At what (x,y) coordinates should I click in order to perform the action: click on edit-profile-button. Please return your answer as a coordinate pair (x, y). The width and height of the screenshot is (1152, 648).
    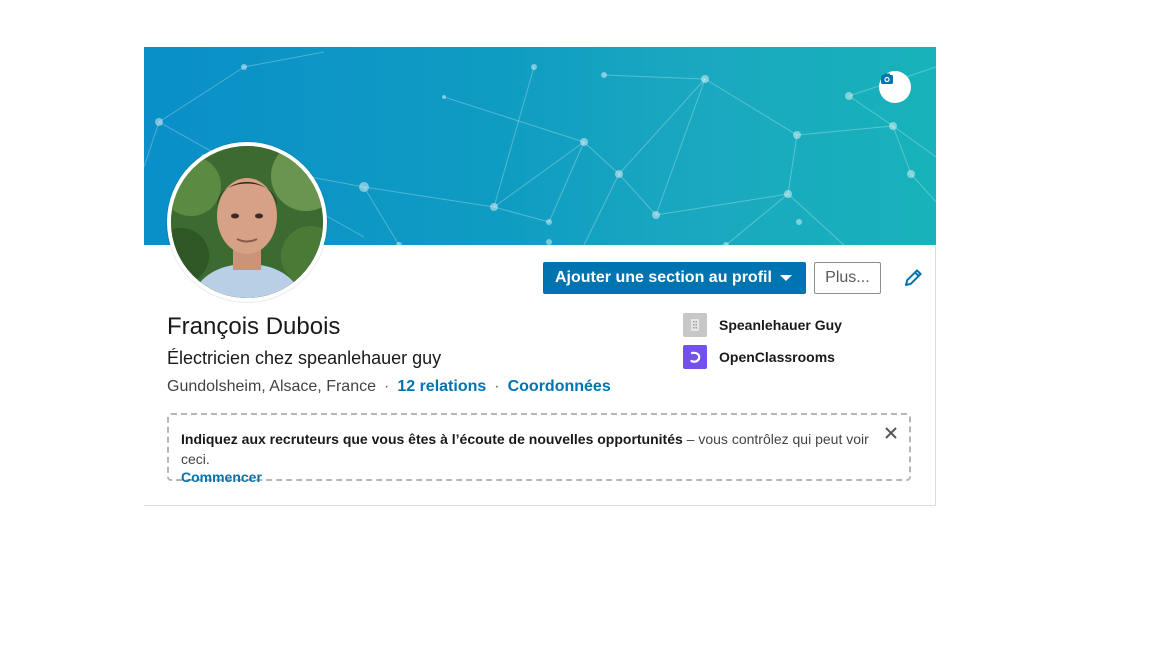
    Looking at the image, I should click on (913, 278).